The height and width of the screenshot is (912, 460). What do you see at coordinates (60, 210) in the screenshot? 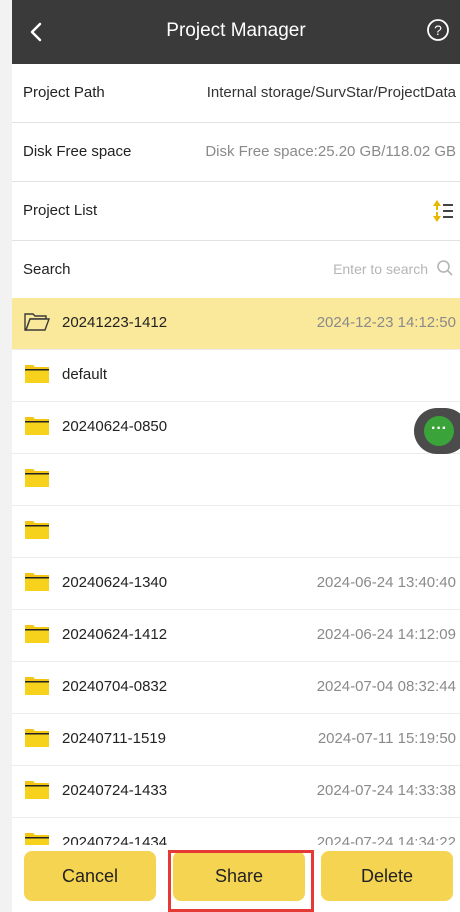
I see `project-list-label: Project List` at bounding box center [60, 210].